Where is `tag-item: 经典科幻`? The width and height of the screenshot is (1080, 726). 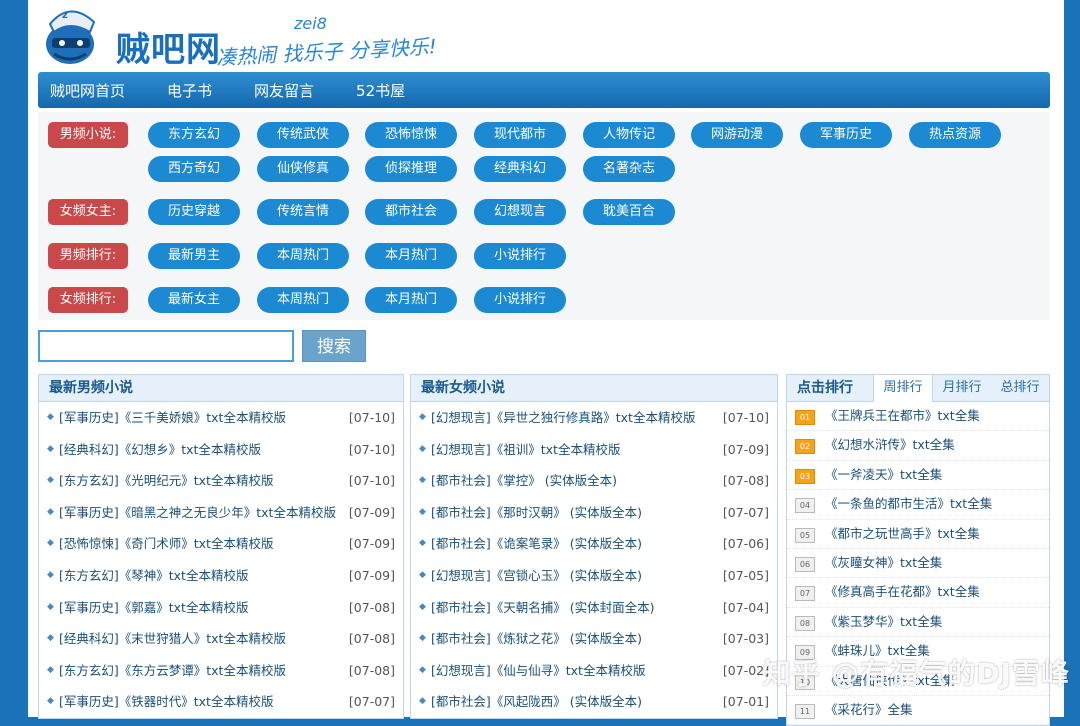
tag-item: 经典科幻 is located at coordinates (520, 169).